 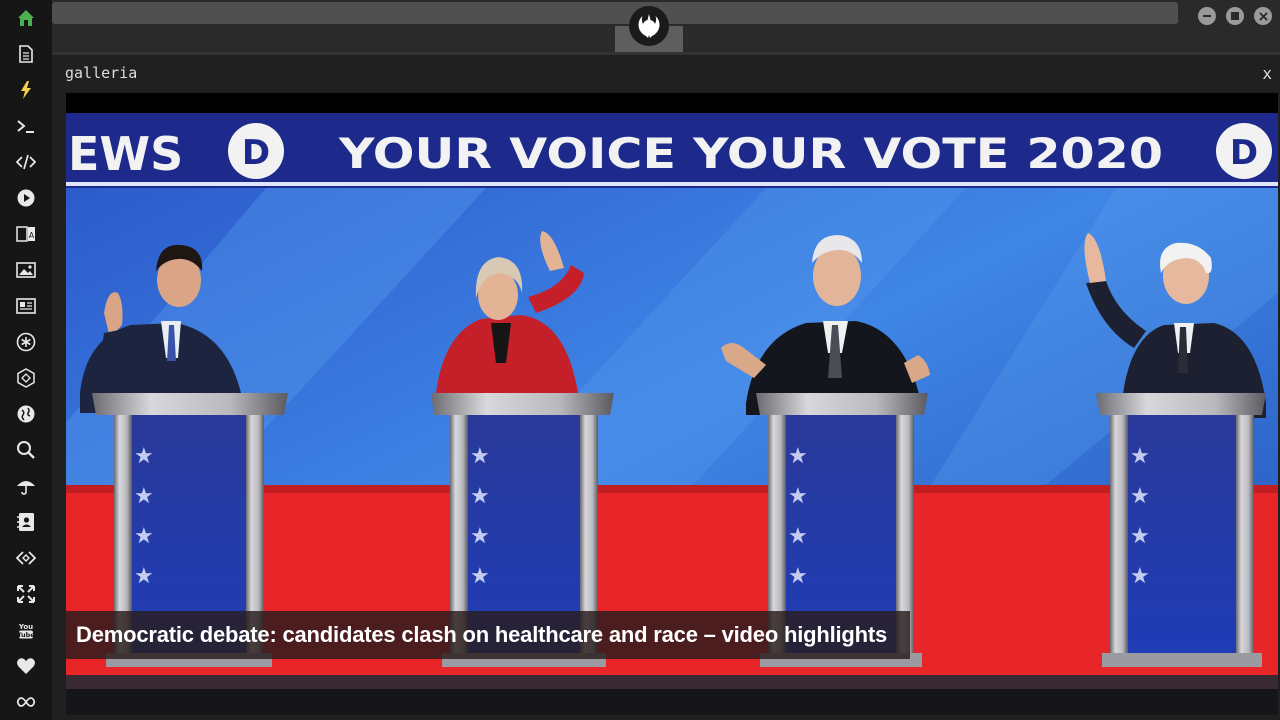 What do you see at coordinates (26, 126) in the screenshot?
I see `terminal-icon` at bounding box center [26, 126].